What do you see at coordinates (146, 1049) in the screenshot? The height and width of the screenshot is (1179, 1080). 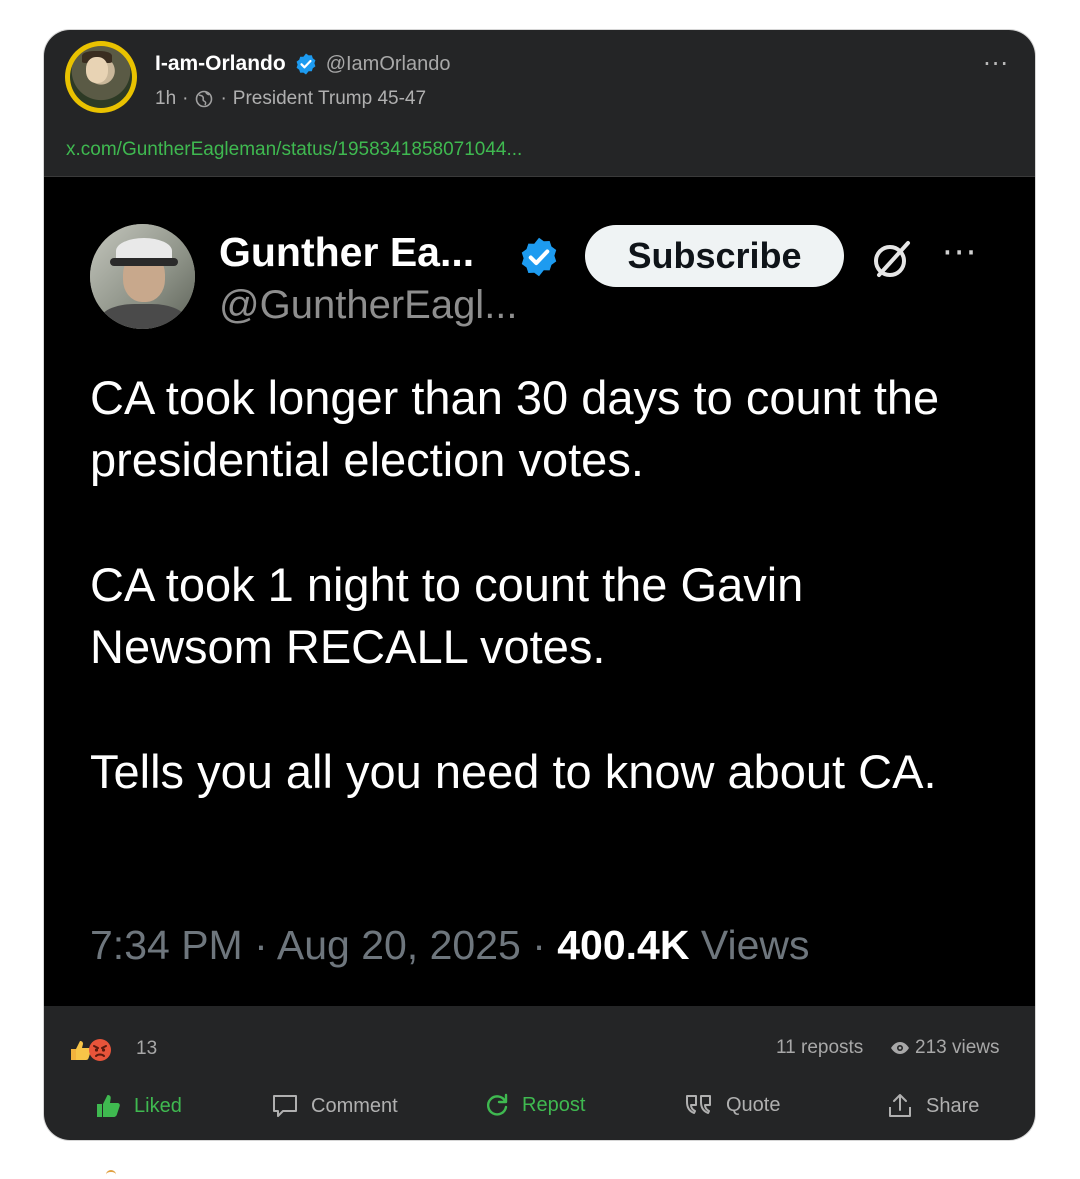 I see `reactions-count: 13` at bounding box center [146, 1049].